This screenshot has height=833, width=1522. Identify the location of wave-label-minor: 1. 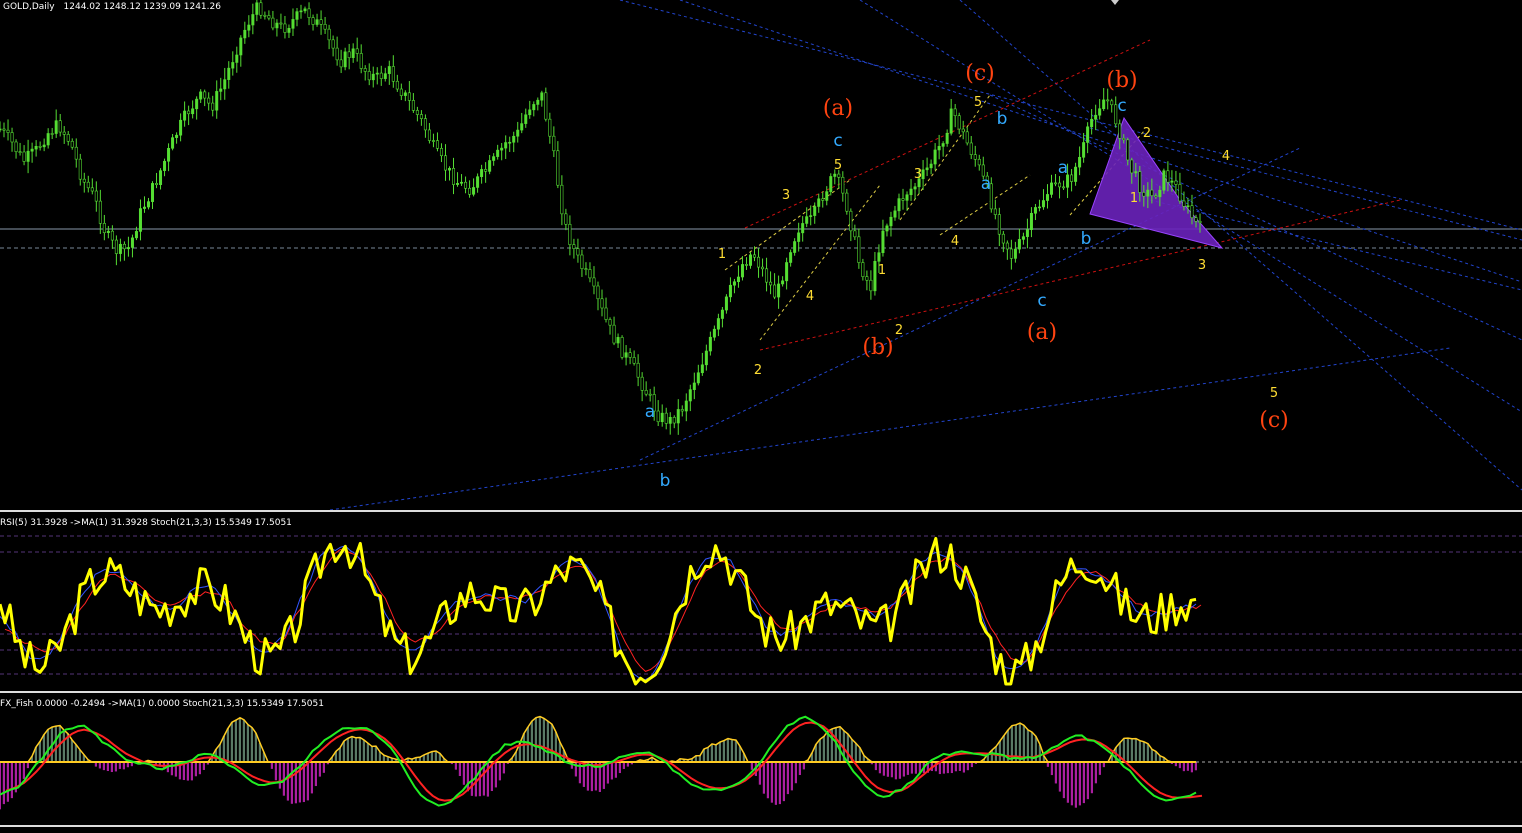
(722, 254).